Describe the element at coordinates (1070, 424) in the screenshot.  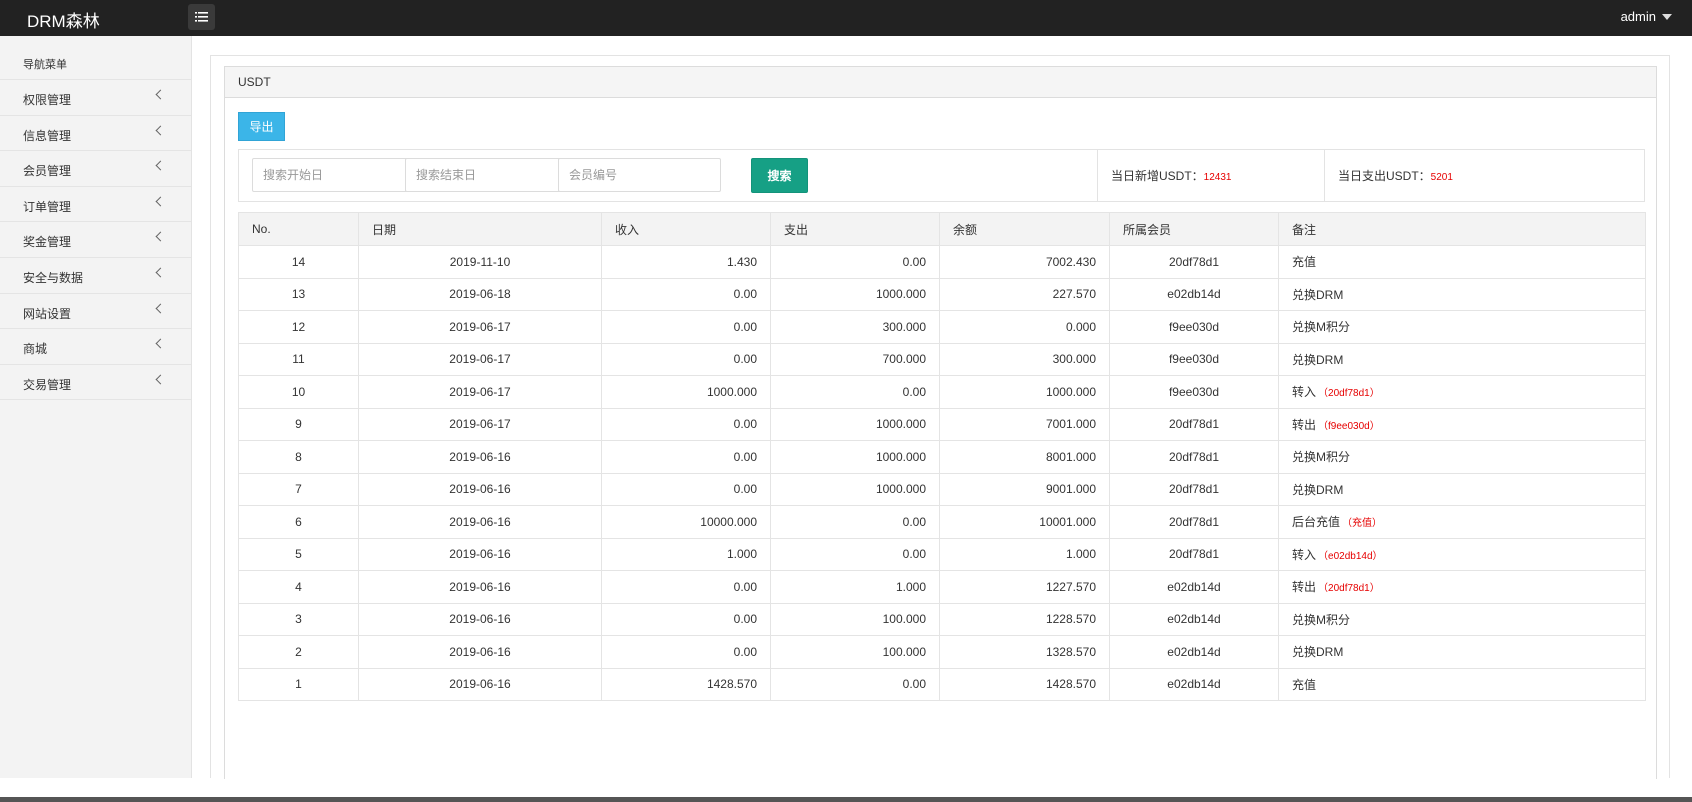
I see `balance-text: 7001.000` at that location.